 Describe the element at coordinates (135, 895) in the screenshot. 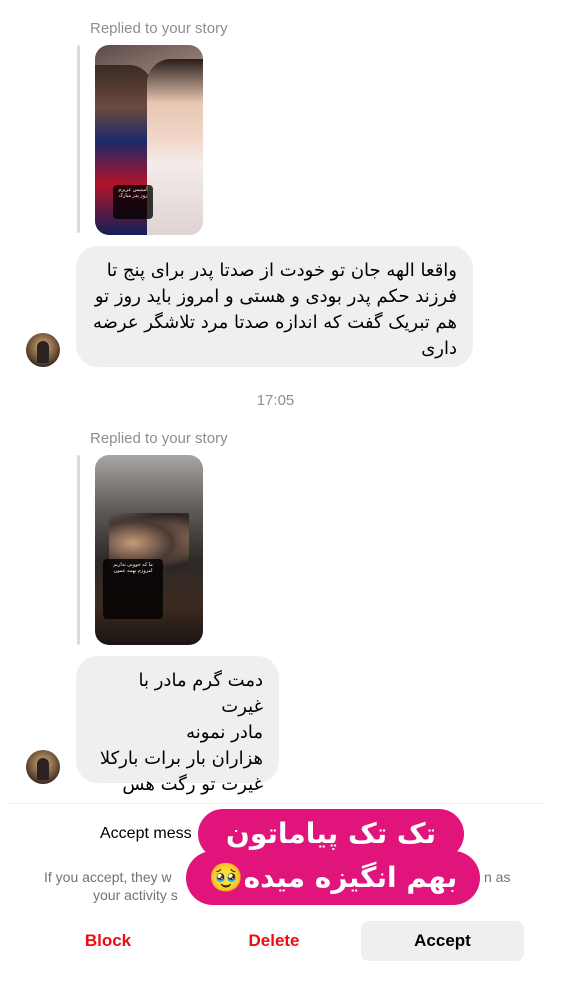

I see `accept-info-text-2: your activity s` at that location.